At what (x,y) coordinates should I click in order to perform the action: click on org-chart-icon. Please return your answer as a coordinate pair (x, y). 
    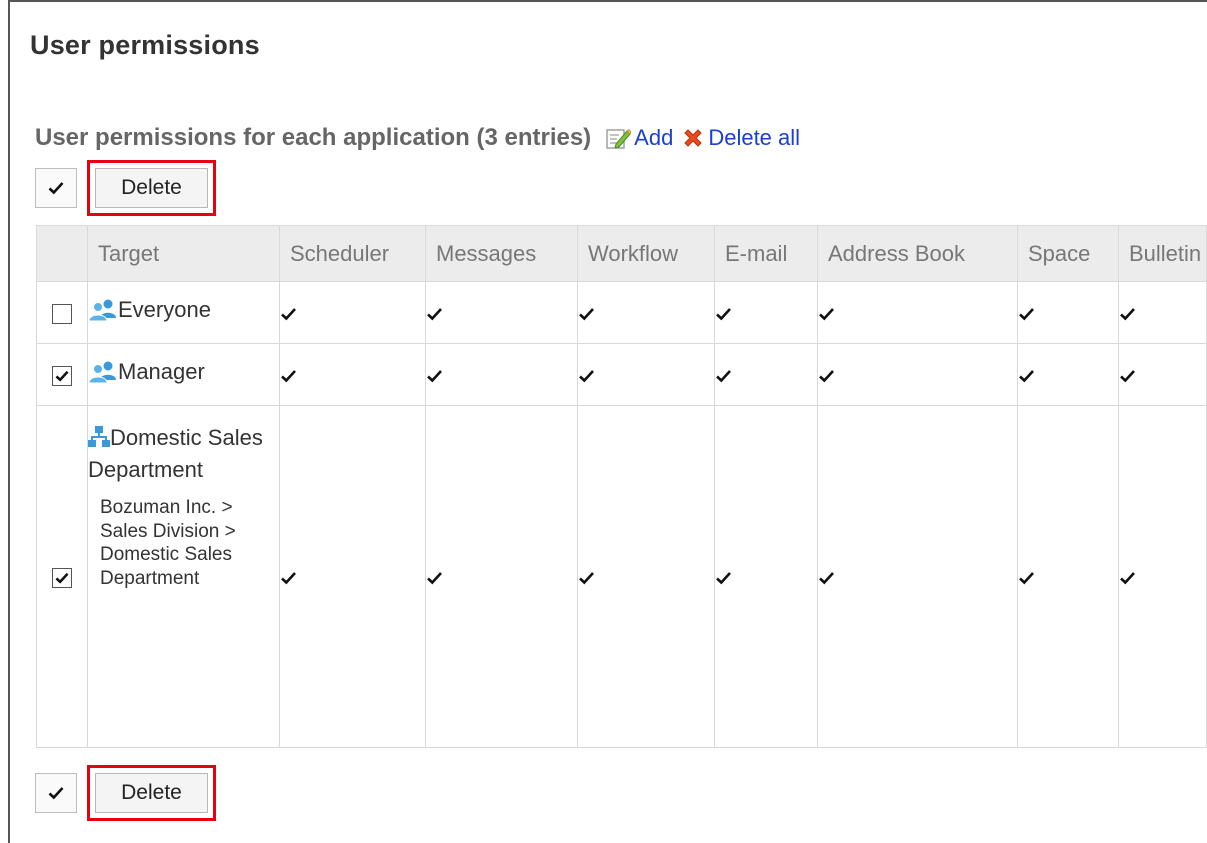
    Looking at the image, I should click on (99, 436).